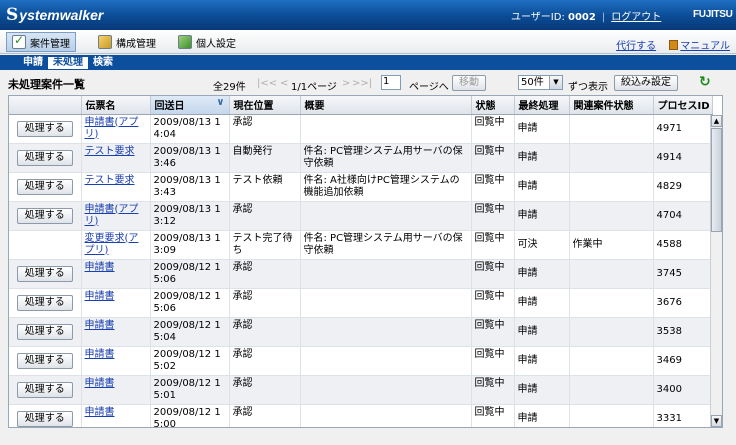 Image resolution: width=736 pixels, height=445 pixels. Describe the element at coordinates (527, 389) in the screenshot. I see `last-process: 申請` at that location.